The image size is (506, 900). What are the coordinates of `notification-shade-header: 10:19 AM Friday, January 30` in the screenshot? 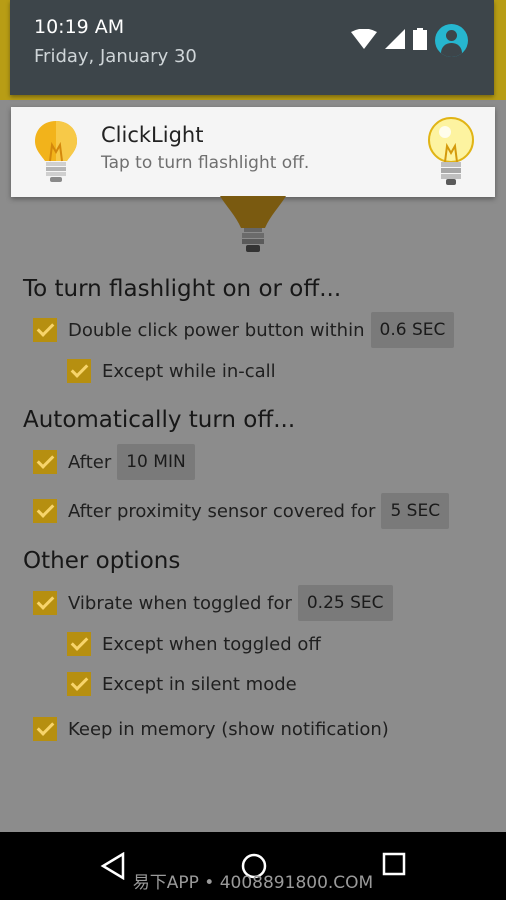 It's located at (252, 47).